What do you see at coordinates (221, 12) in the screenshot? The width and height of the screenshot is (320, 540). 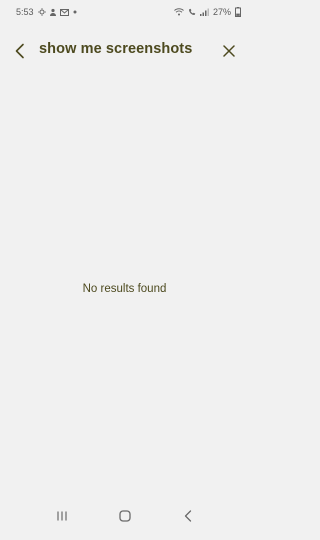 I see `battery-percent: 27%` at bounding box center [221, 12].